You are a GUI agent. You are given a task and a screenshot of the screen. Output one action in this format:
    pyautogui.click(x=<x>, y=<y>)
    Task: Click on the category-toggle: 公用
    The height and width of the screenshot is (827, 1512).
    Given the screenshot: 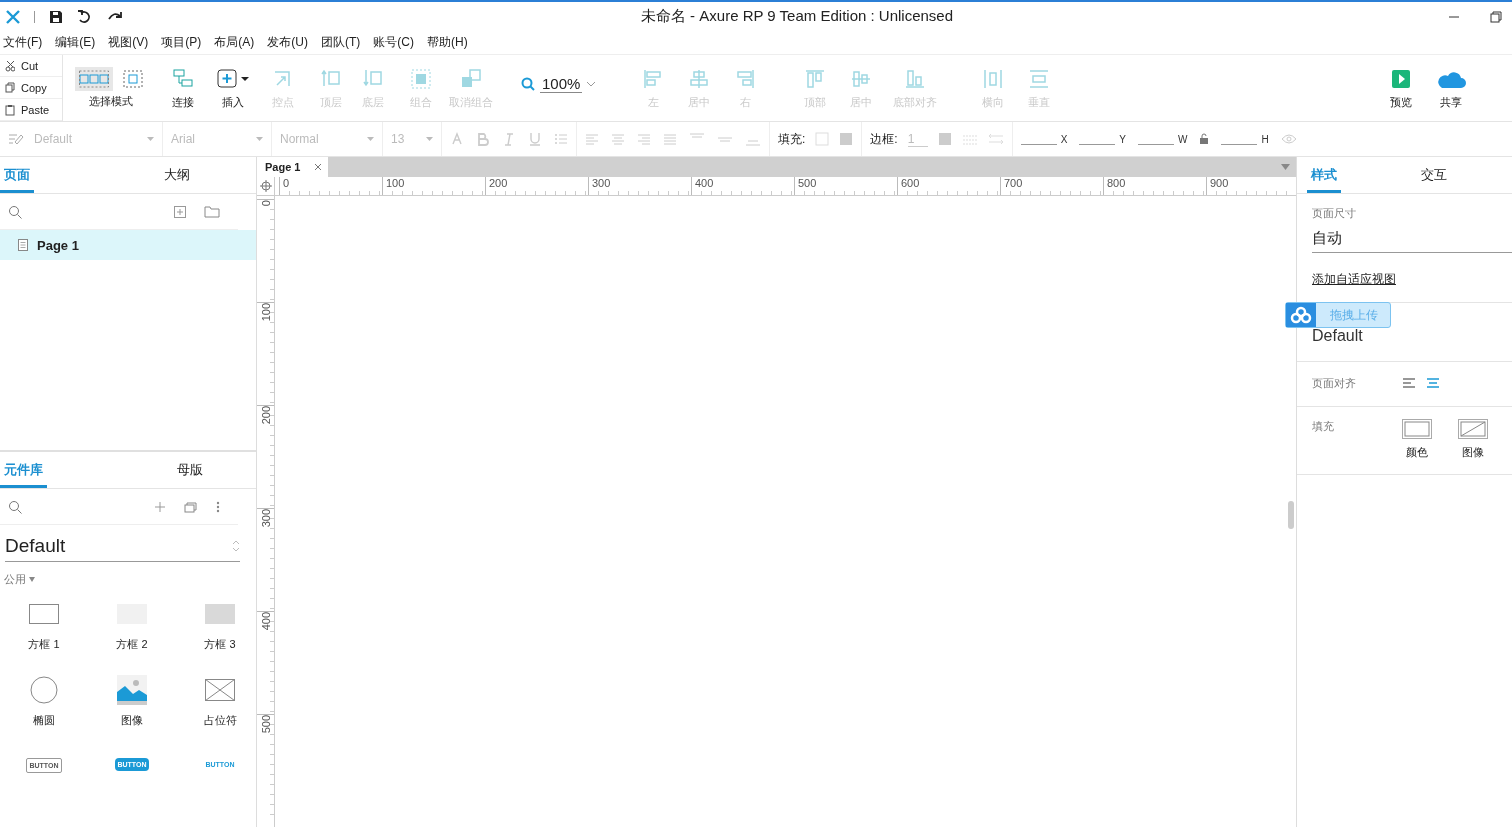 What is the action you would take?
    pyautogui.click(x=24, y=579)
    